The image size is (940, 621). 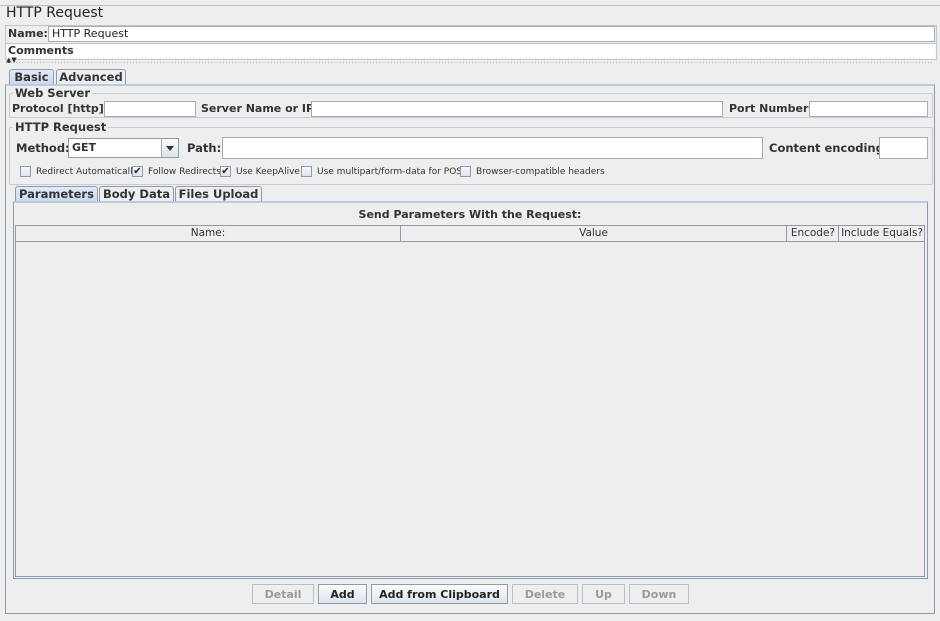 What do you see at coordinates (603, 594) in the screenshot?
I see `up-button: Up` at bounding box center [603, 594].